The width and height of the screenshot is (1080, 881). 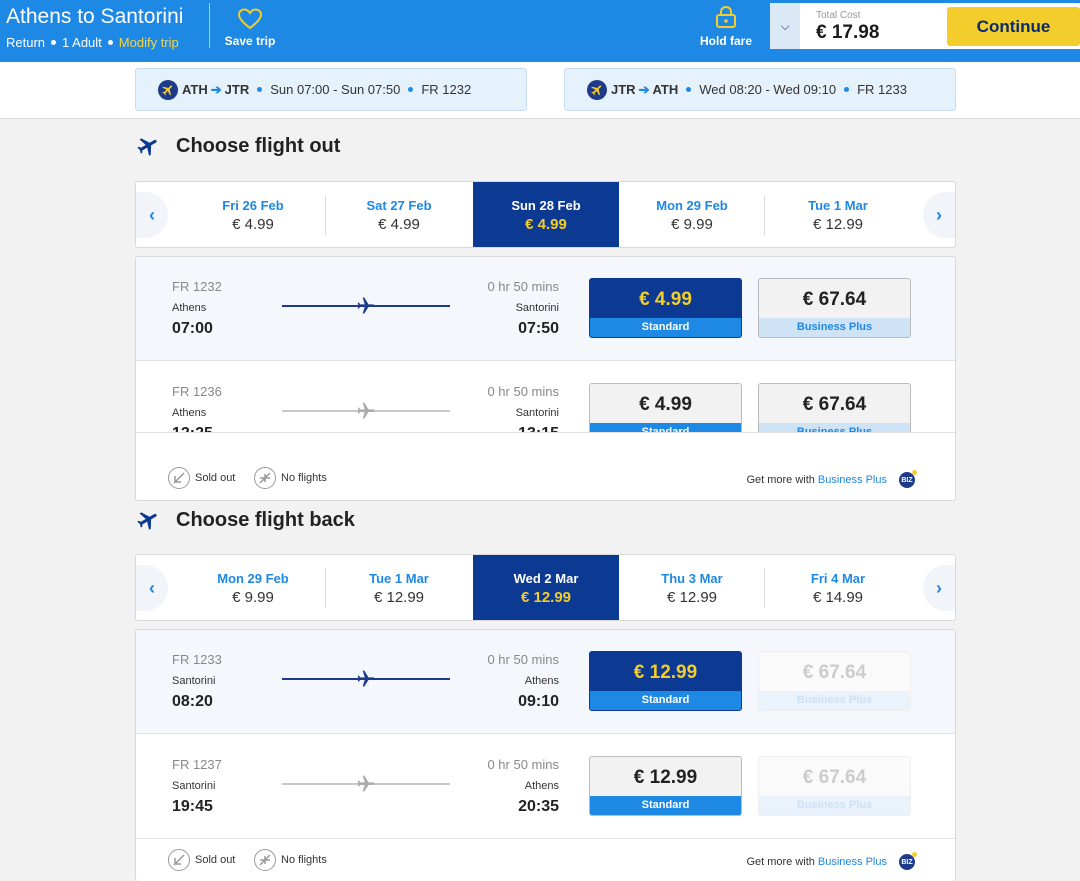 What do you see at coordinates (838, 597) in the screenshot?
I see `date-price: € 14.99` at bounding box center [838, 597].